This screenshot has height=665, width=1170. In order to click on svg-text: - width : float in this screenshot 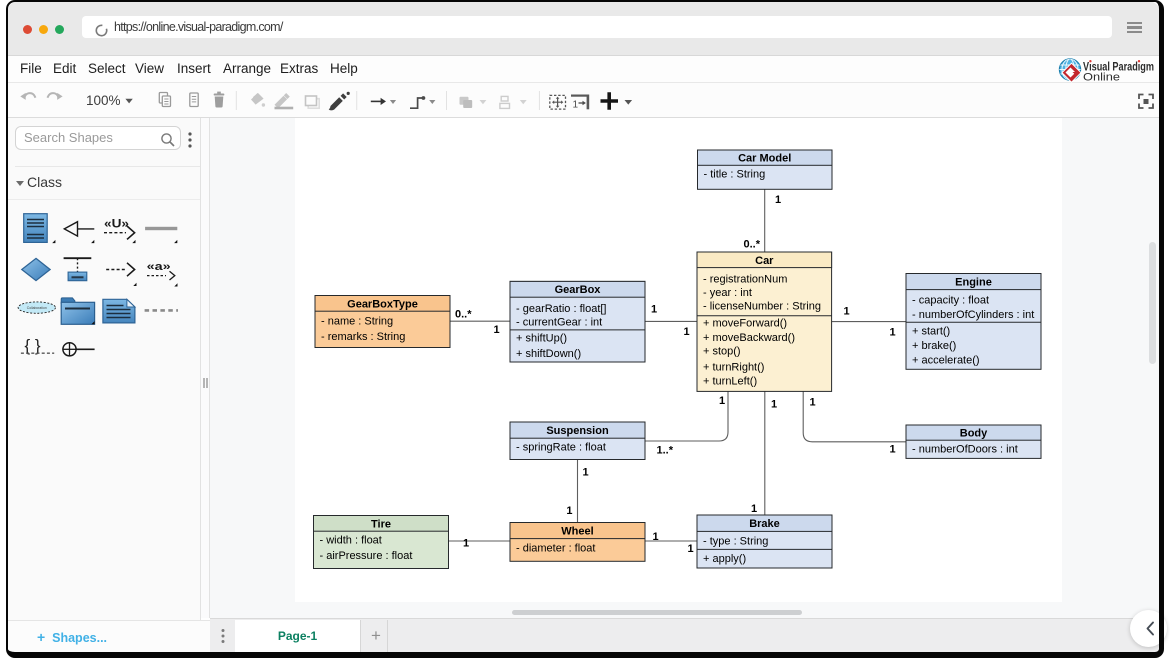, I will do `click(351, 541)`.